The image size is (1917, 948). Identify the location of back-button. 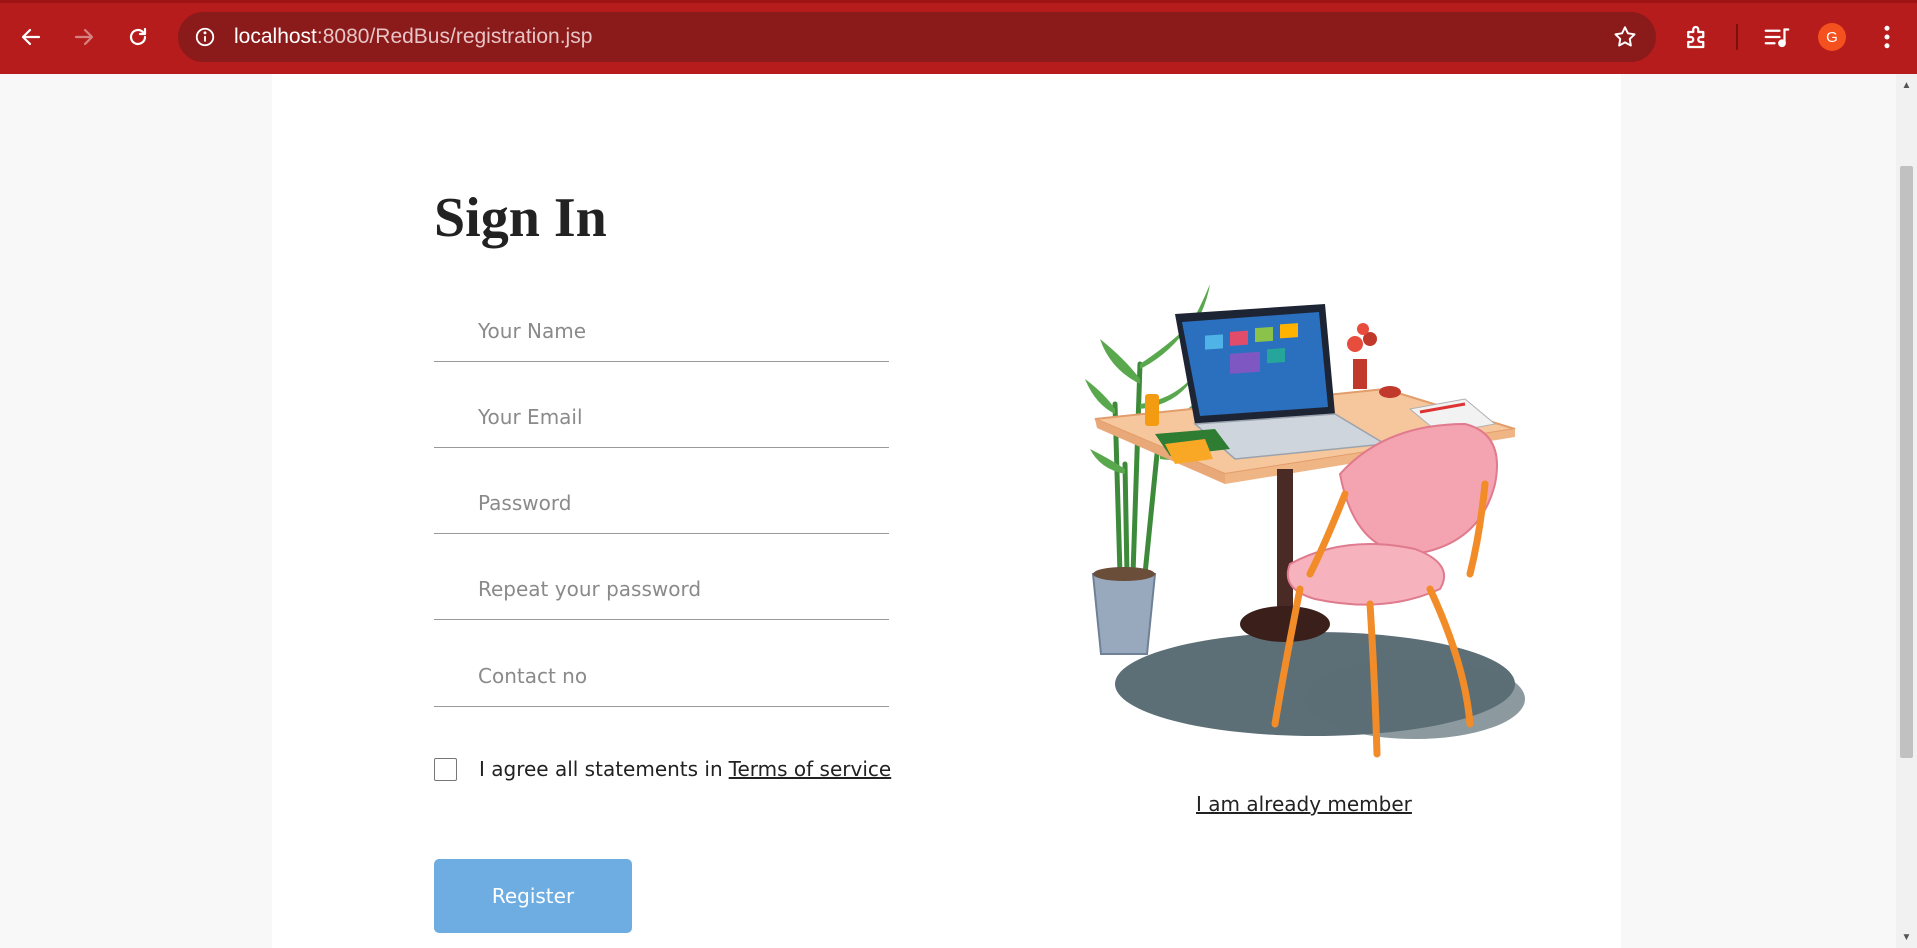
(31, 37).